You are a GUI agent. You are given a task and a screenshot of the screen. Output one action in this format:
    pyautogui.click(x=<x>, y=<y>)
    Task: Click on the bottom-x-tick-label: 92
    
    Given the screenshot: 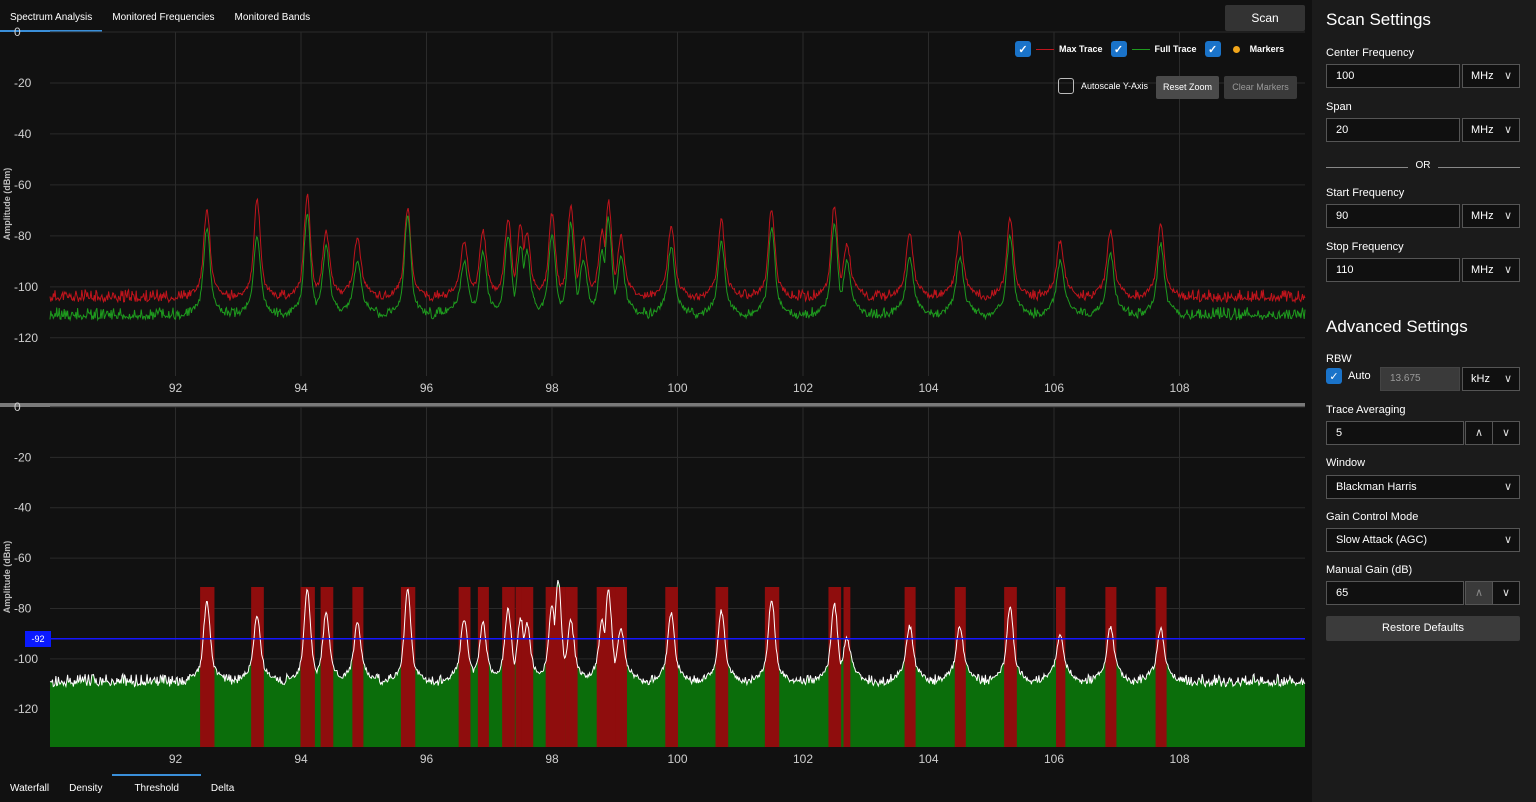 What is the action you would take?
    pyautogui.click(x=176, y=759)
    